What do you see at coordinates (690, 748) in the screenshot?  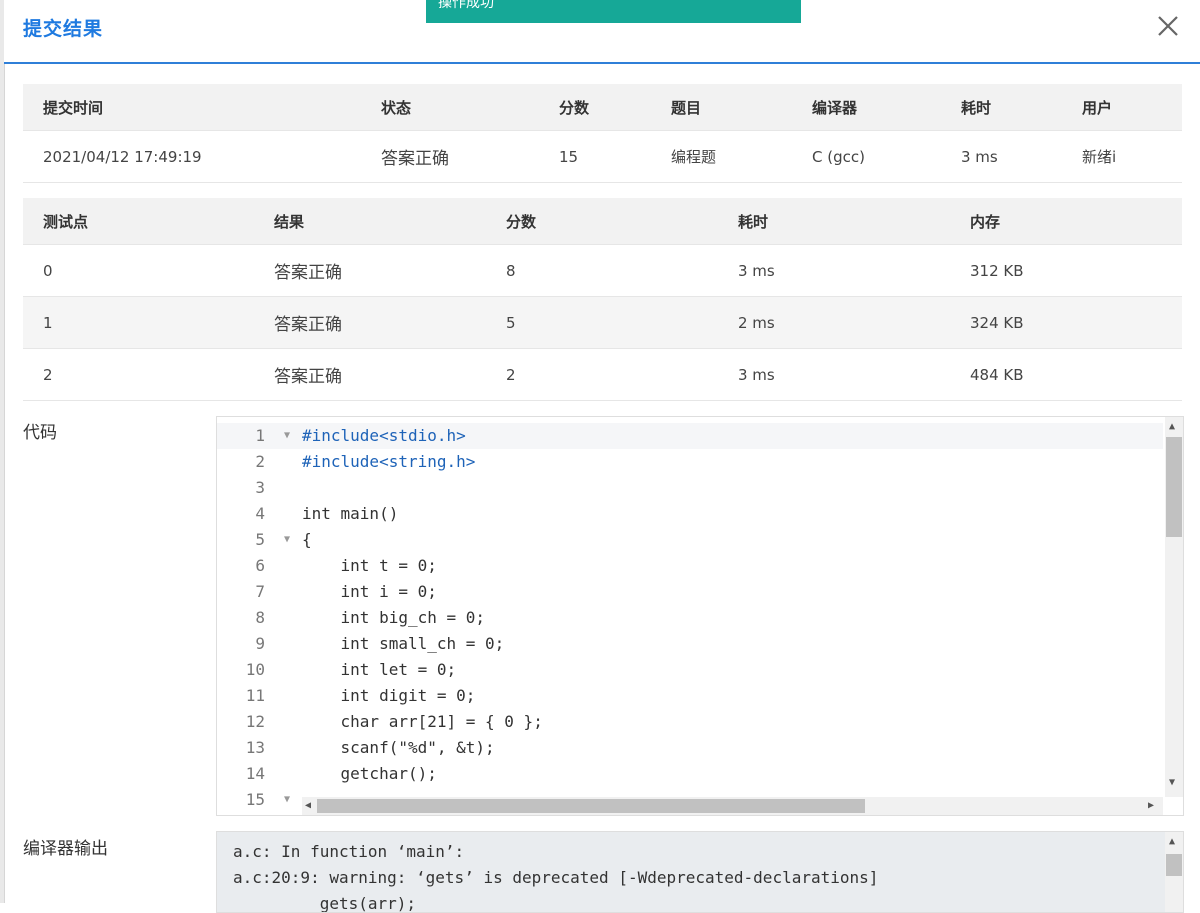 I see `code-line: 13 scanf("%d", &t);` at bounding box center [690, 748].